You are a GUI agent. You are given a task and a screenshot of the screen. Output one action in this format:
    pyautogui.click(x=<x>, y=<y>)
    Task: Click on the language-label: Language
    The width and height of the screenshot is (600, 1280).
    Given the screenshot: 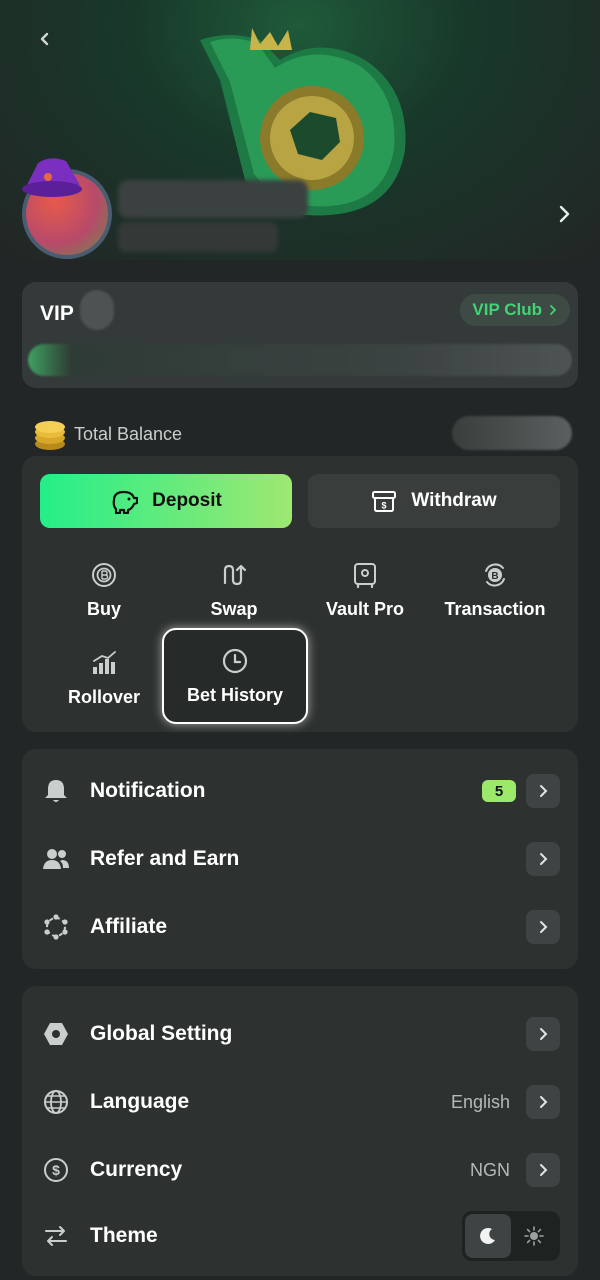 What is the action you would take?
    pyautogui.click(x=140, y=1101)
    